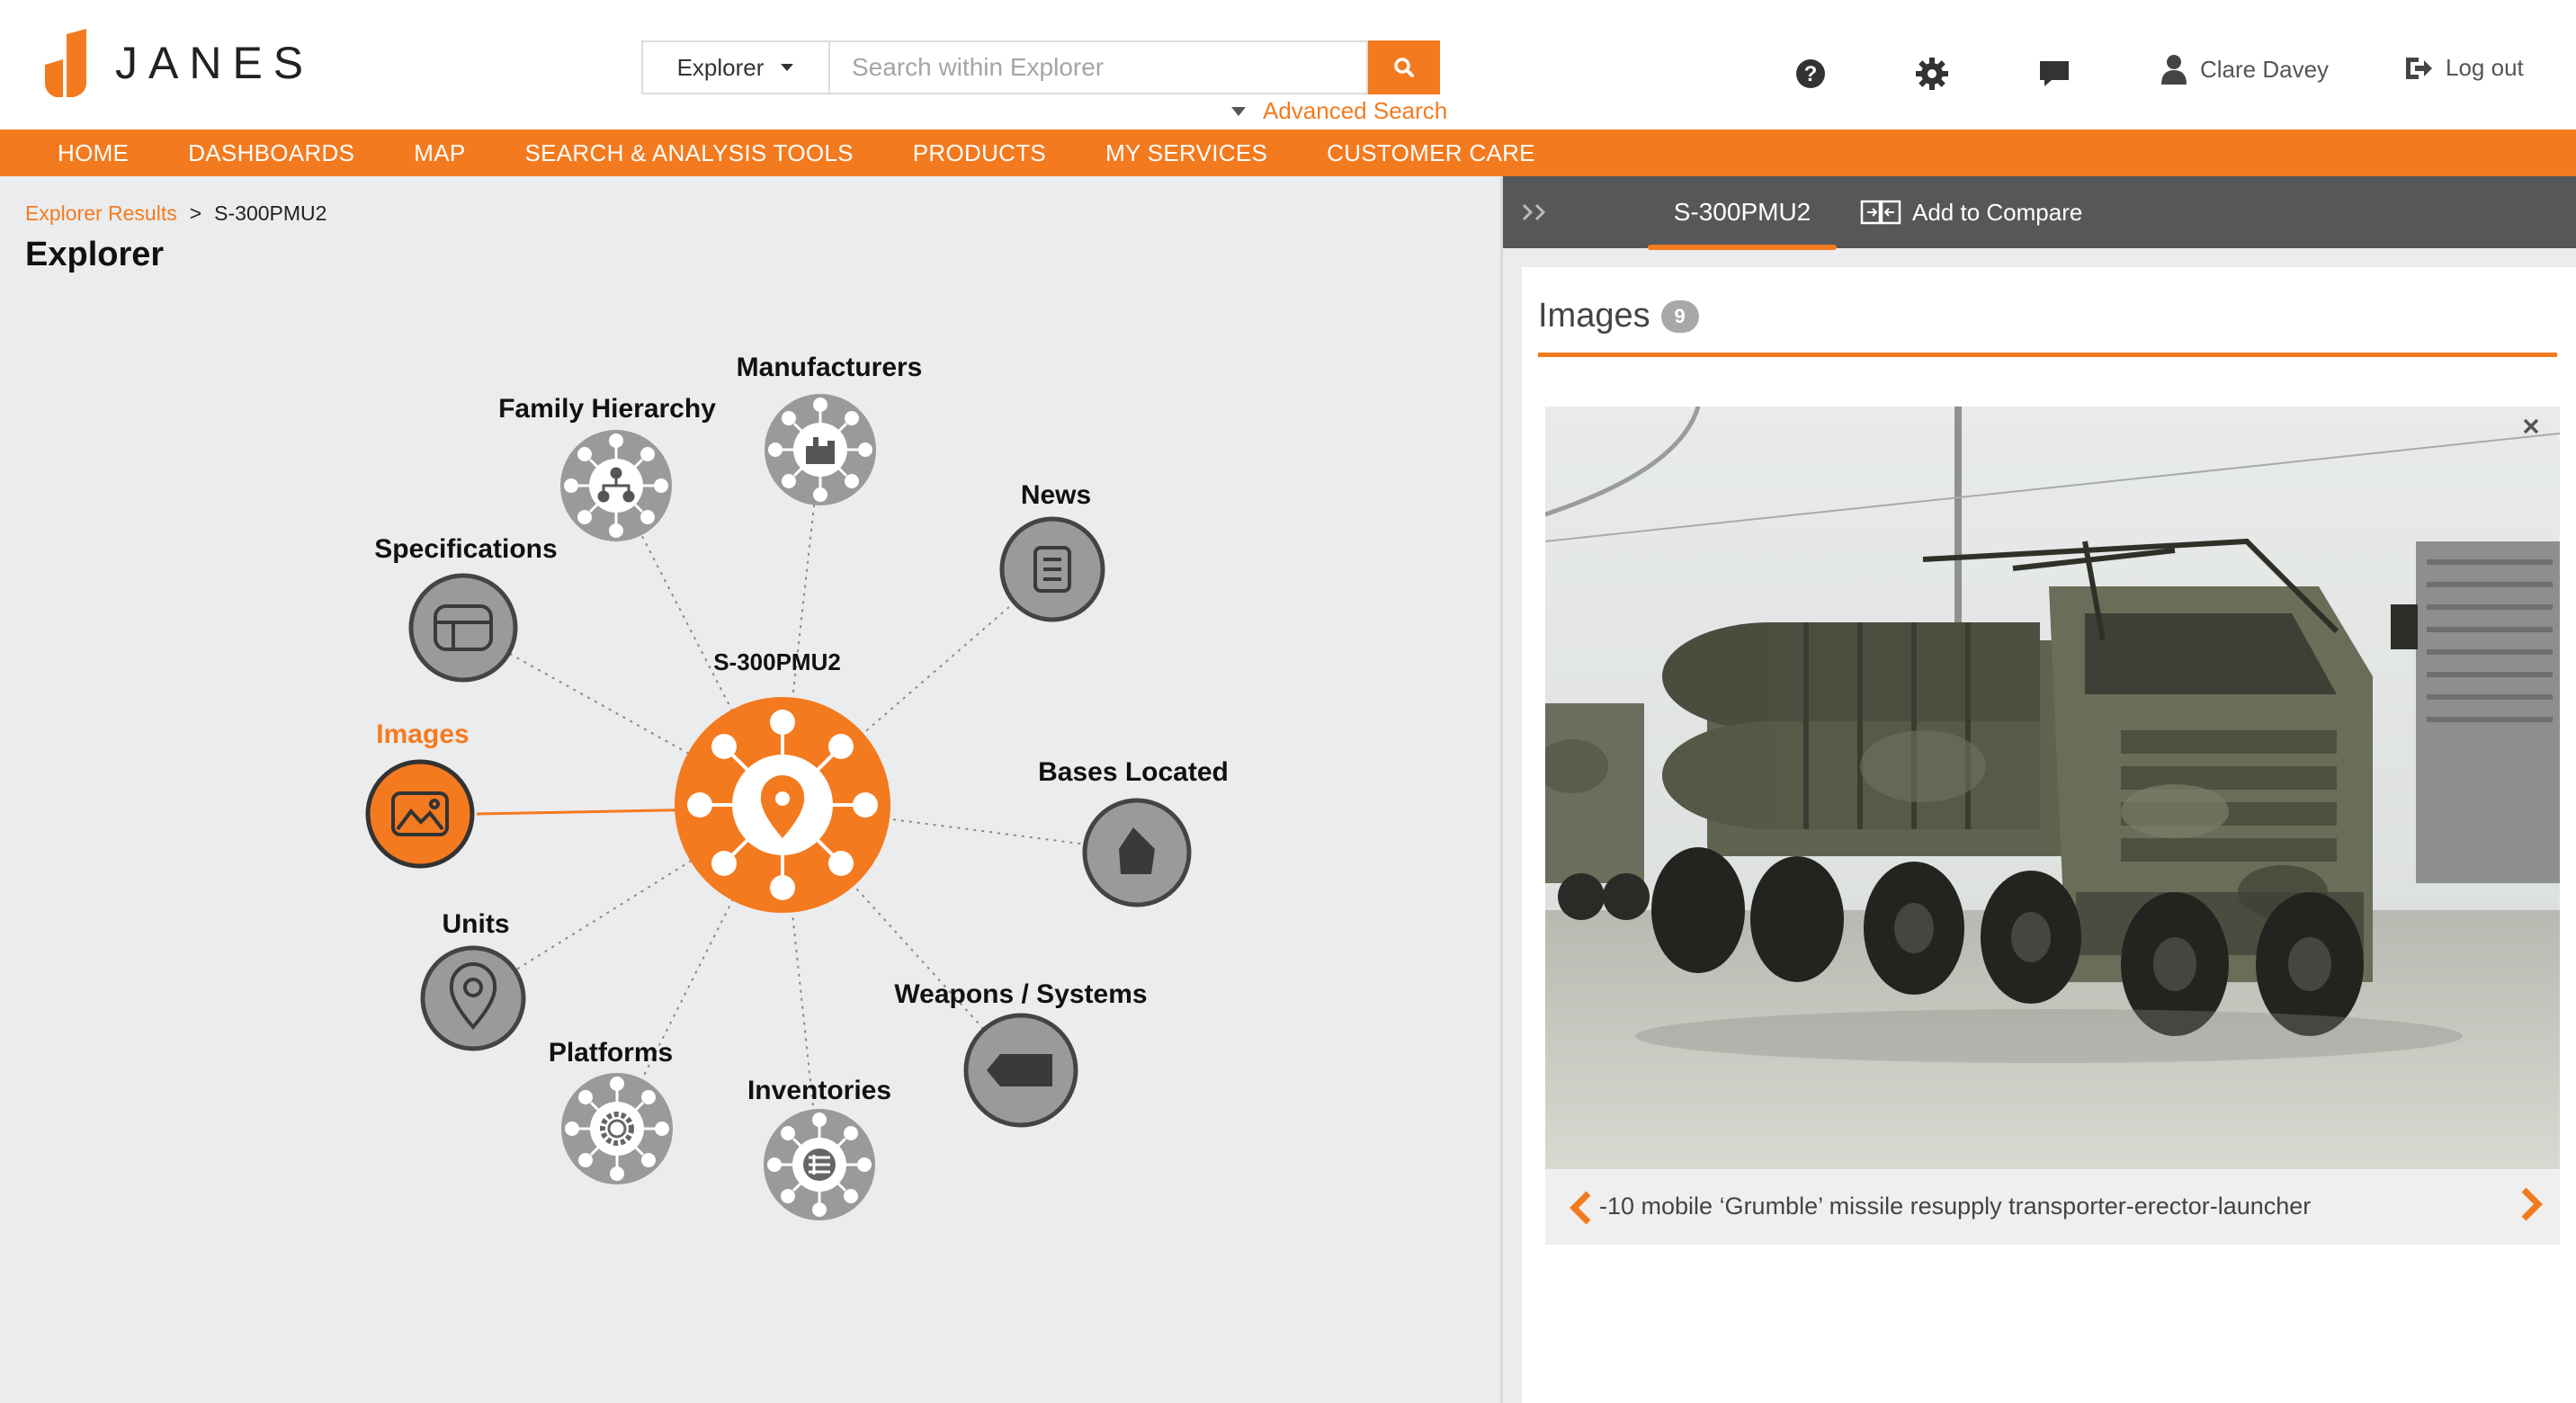 The height and width of the screenshot is (1403, 2576). I want to click on center-node: S-300PMU2, so click(782, 781).